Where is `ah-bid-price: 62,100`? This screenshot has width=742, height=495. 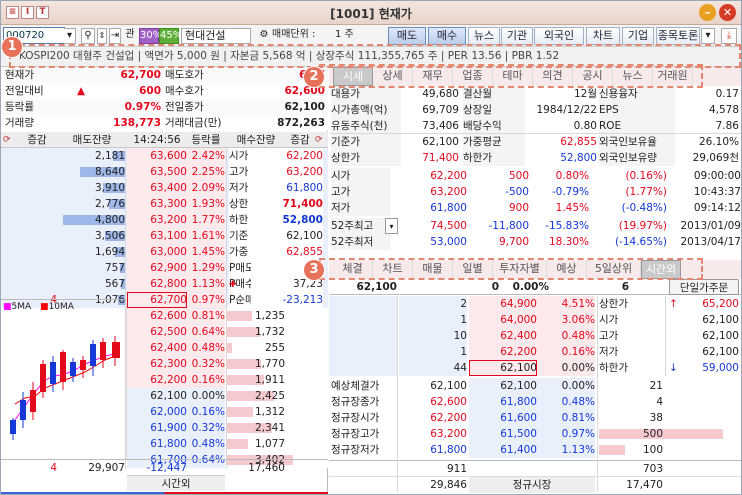
ah-bid-price: 62,100 is located at coordinates (503, 386).